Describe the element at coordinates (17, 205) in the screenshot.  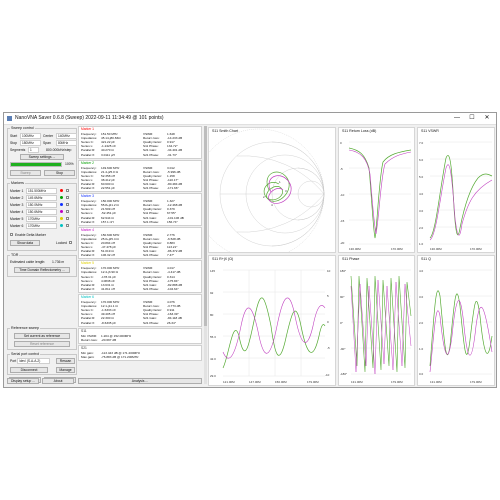
I see `marker-3-label: Marker 3` at that location.